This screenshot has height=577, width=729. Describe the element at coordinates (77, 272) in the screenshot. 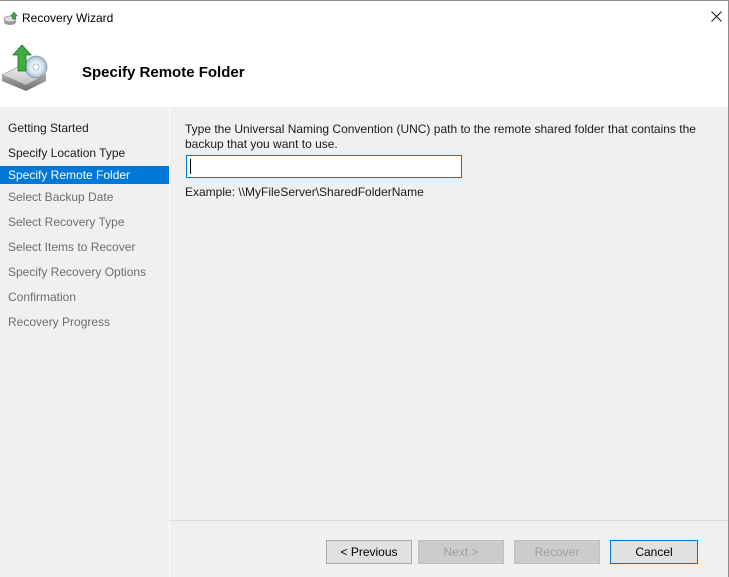

I see `nav-step-specify-recovery-options: Specify Recovery Options` at that location.